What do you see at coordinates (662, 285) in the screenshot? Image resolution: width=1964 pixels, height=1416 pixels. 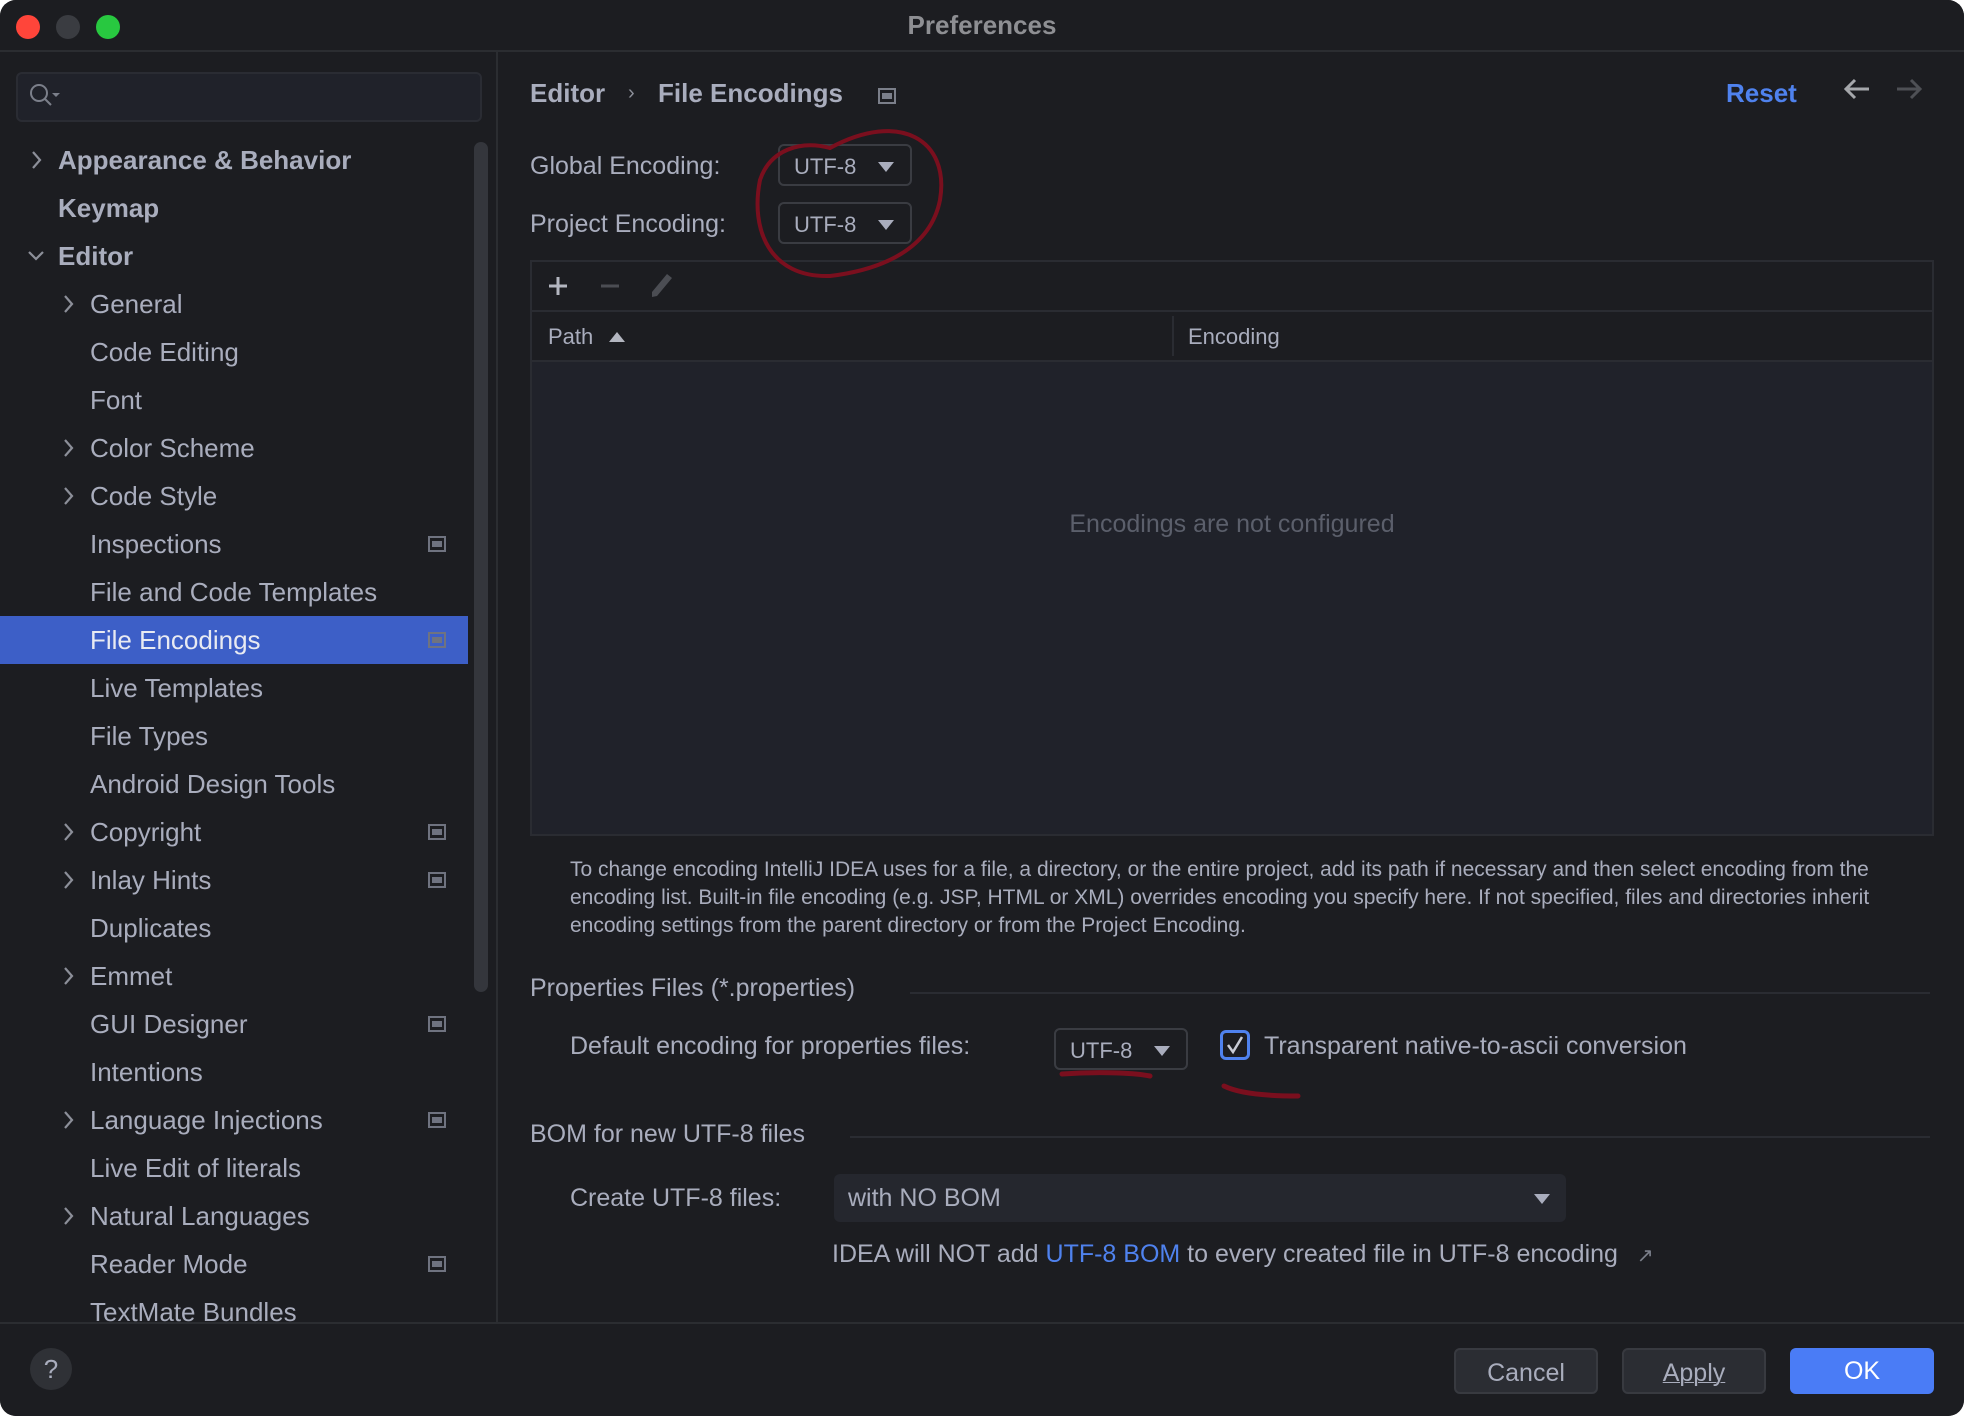 I see `edit-icon` at bounding box center [662, 285].